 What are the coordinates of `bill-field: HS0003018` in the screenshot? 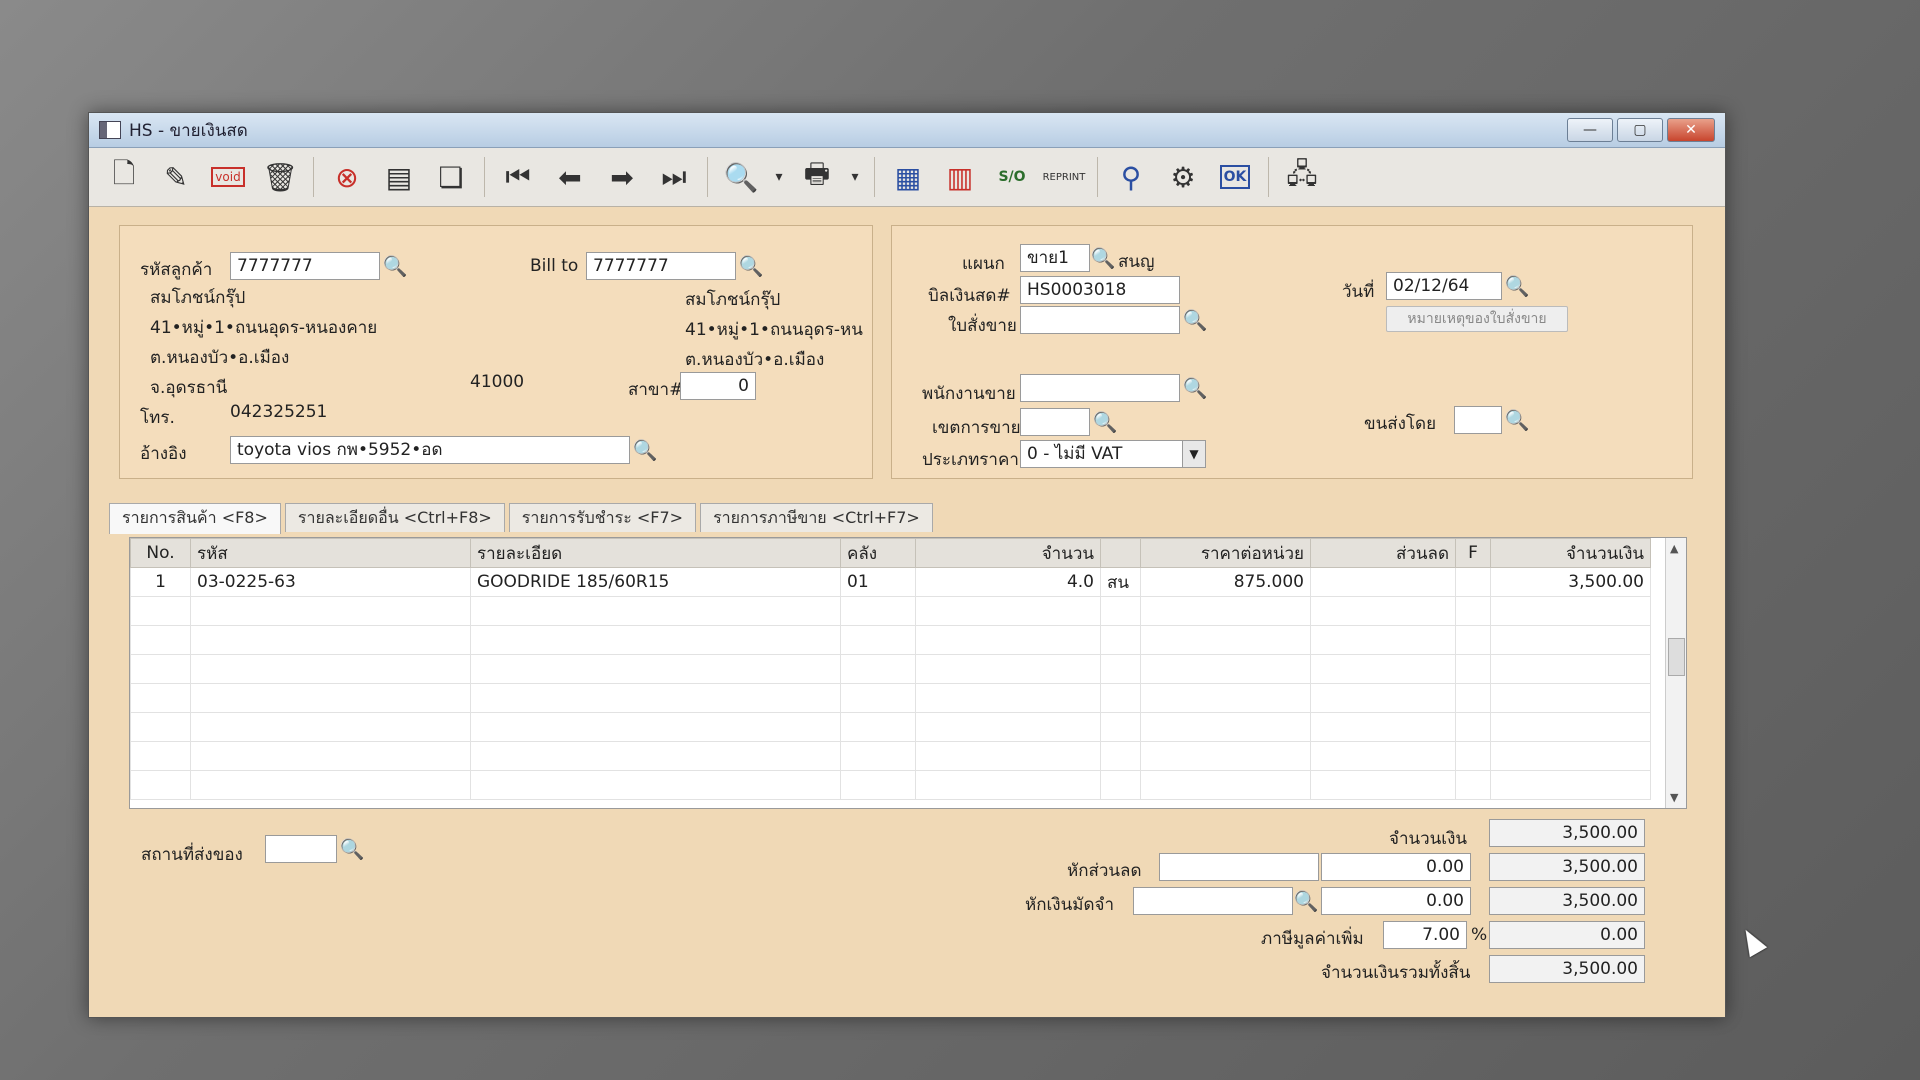 It's located at (1100, 290).